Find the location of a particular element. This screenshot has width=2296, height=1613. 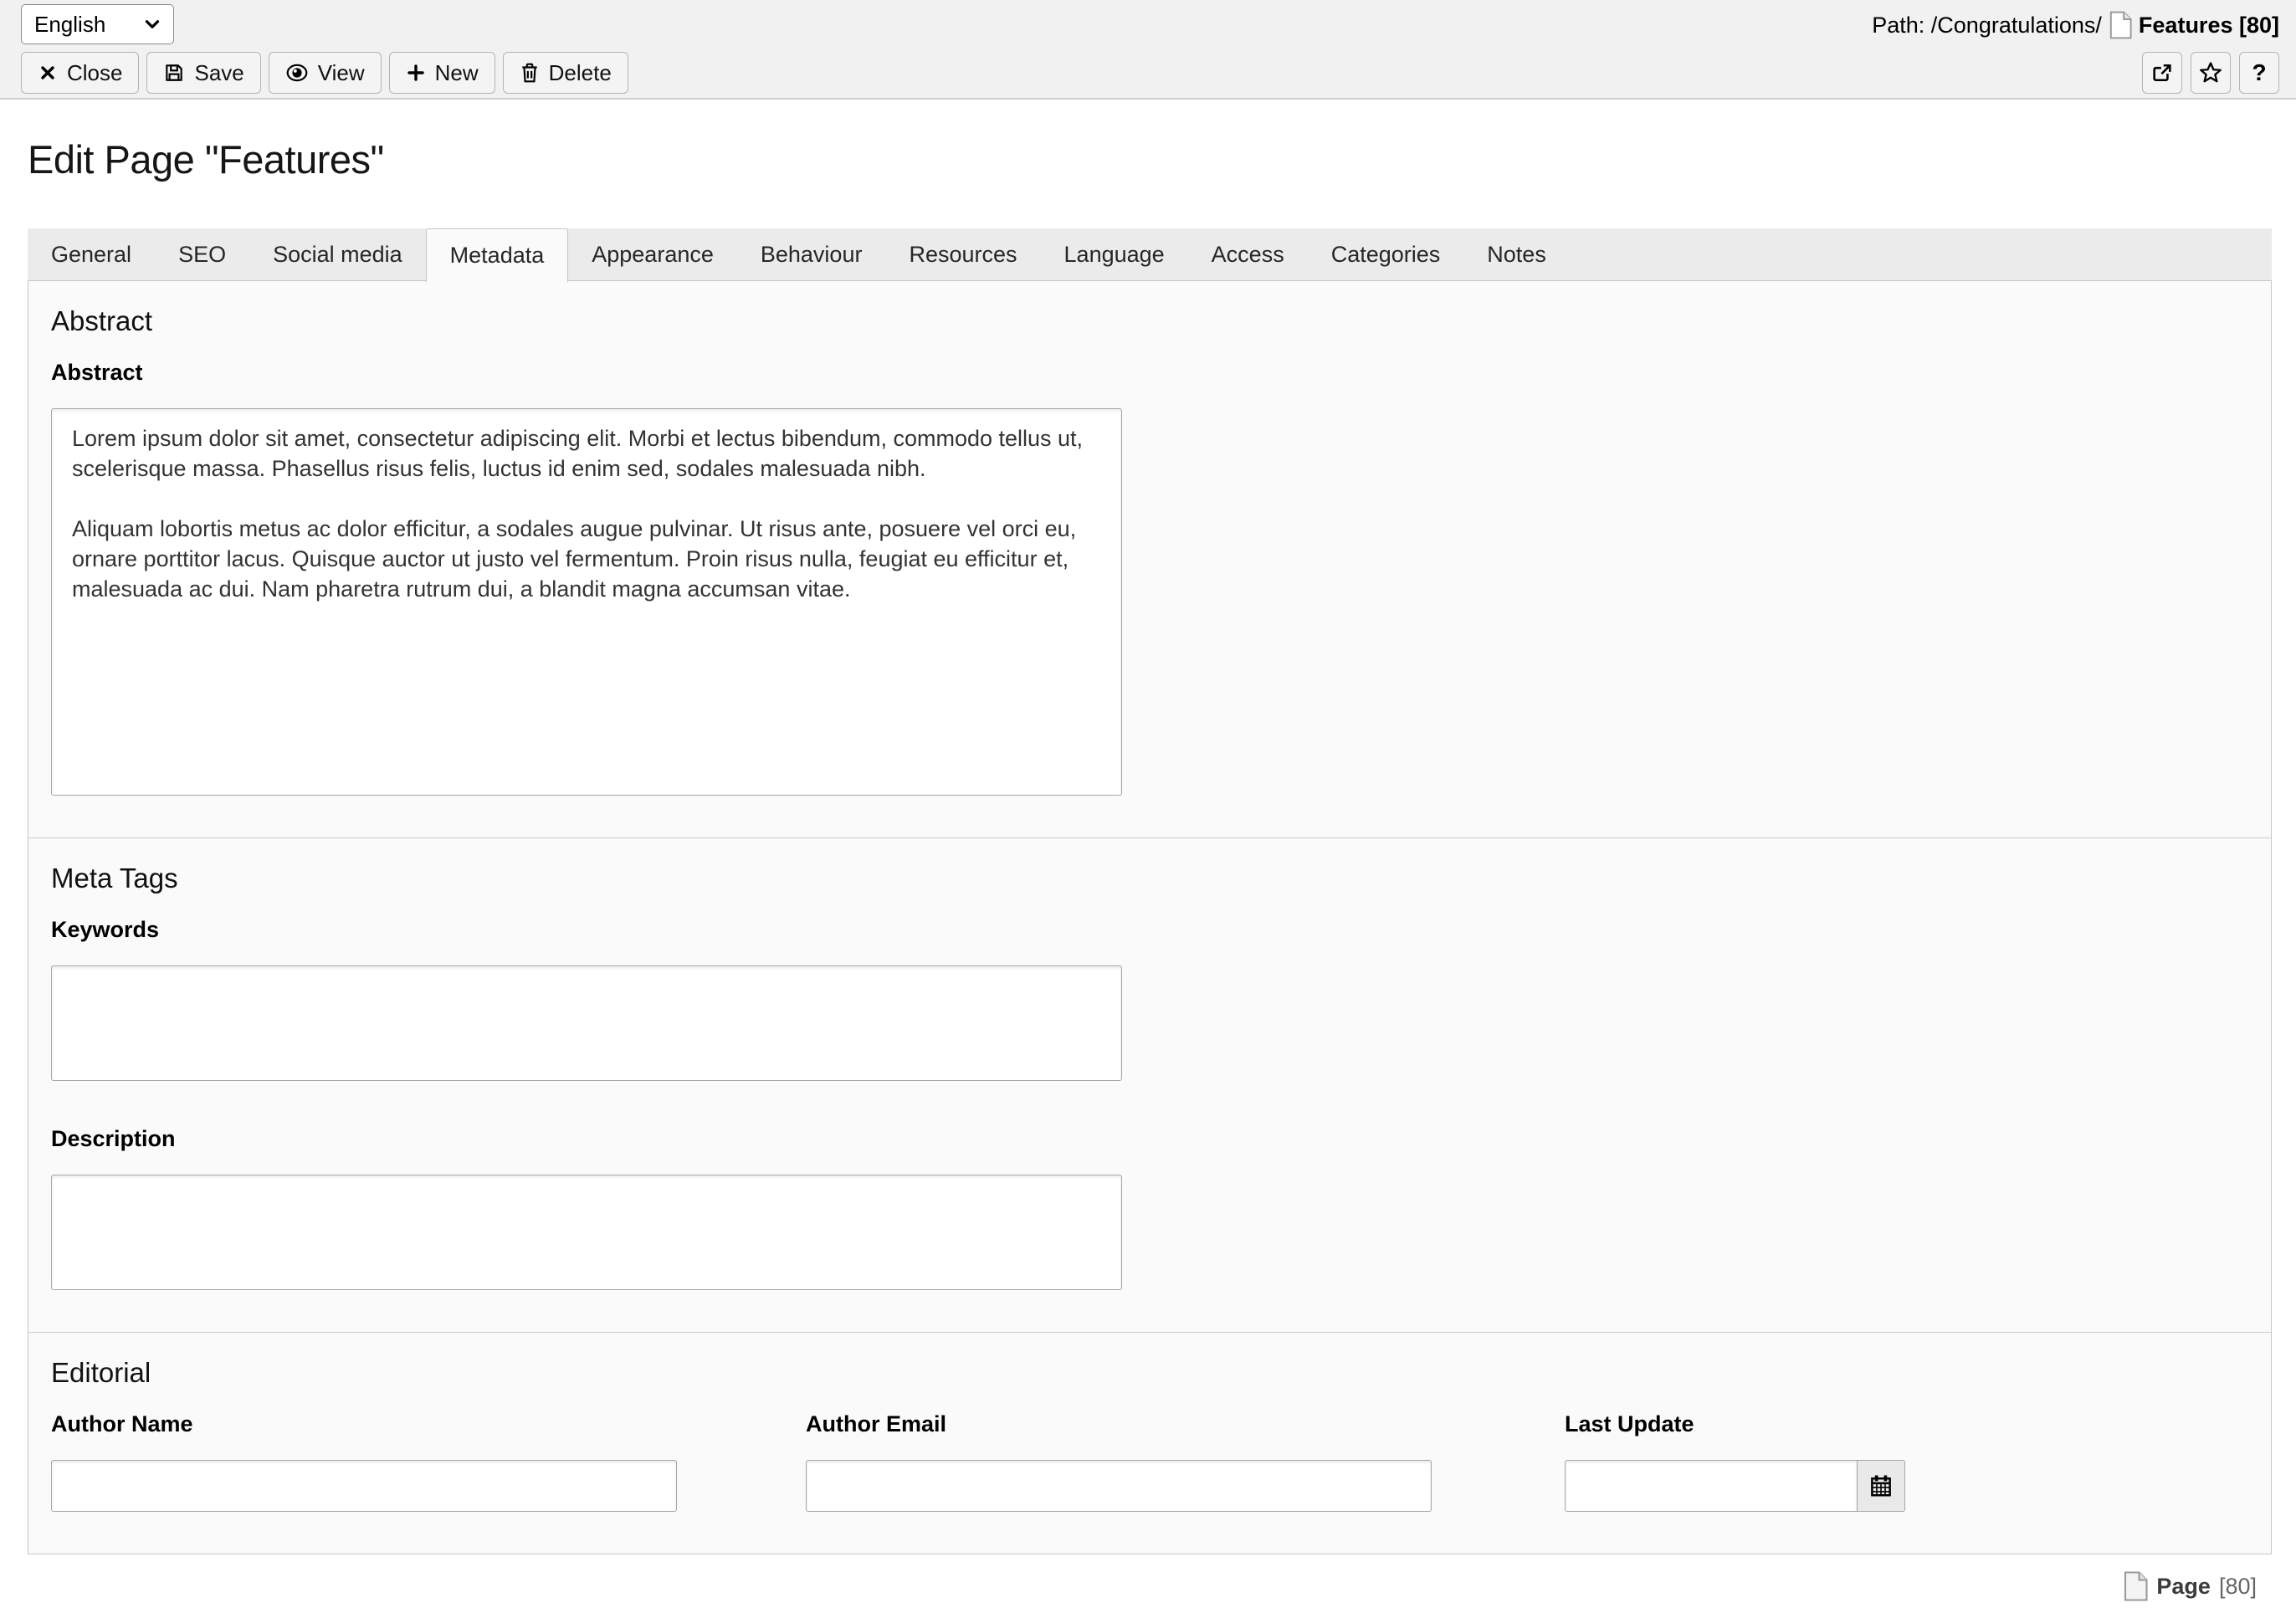

keywords-label: Keywords is located at coordinates (105, 929).